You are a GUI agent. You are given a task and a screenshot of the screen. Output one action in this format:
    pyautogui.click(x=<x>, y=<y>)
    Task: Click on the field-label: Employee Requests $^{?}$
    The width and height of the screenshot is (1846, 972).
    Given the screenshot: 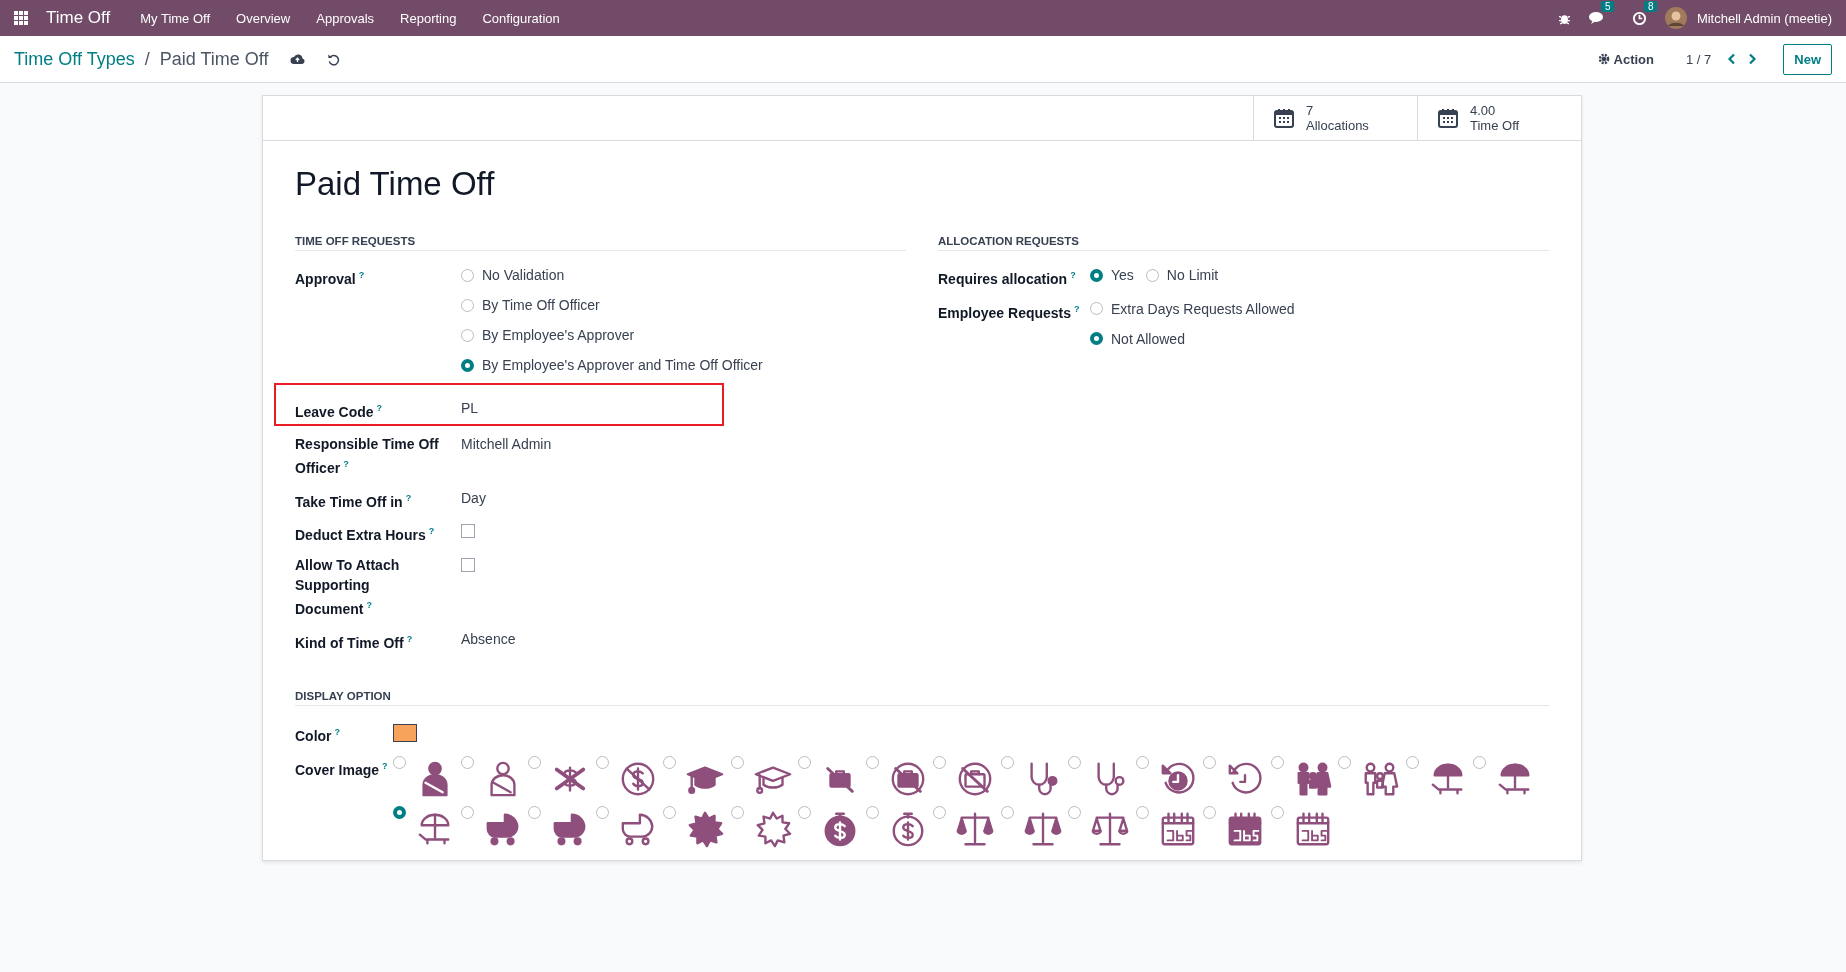 What is the action you would take?
    pyautogui.click(x=1009, y=312)
    